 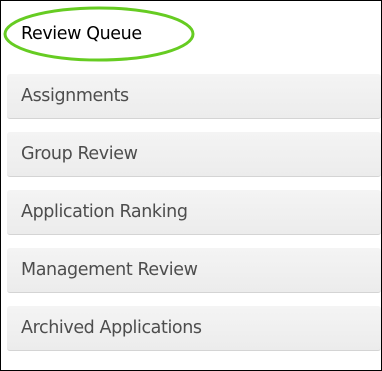 I want to click on nav-item-management-review: Management Review, so click(x=194, y=270).